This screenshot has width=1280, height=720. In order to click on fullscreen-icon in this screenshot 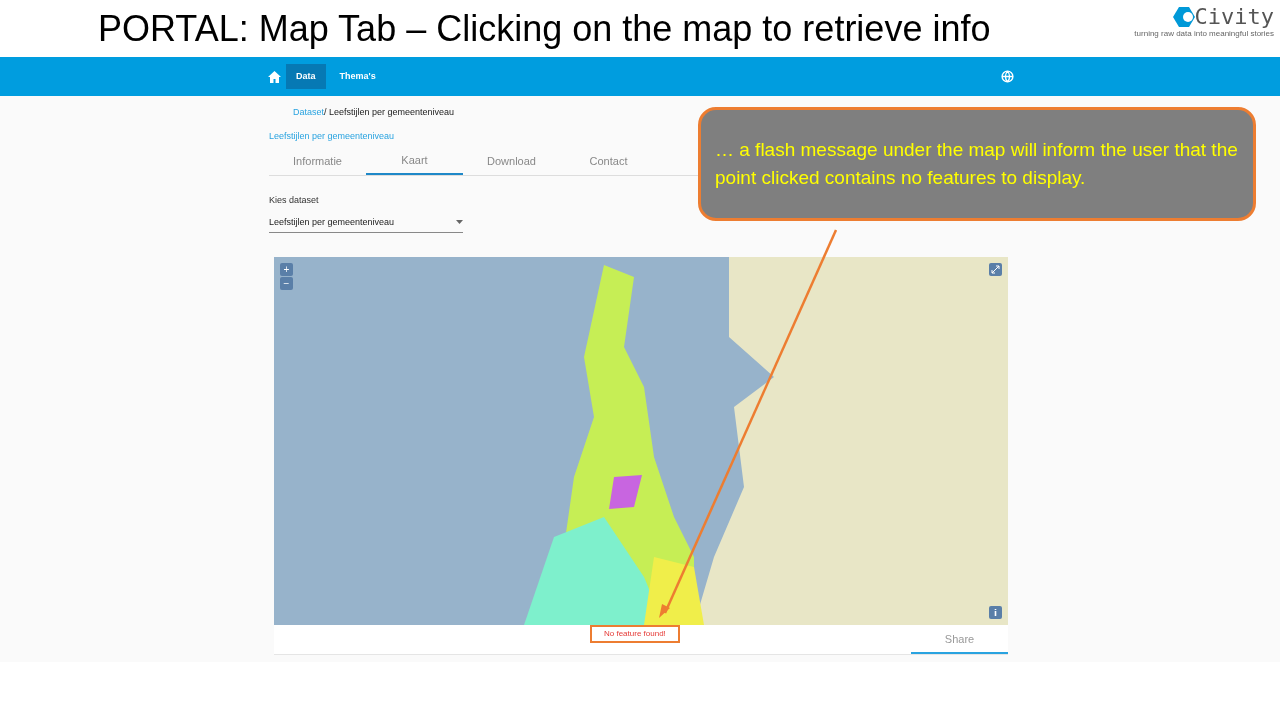, I will do `click(995, 269)`.